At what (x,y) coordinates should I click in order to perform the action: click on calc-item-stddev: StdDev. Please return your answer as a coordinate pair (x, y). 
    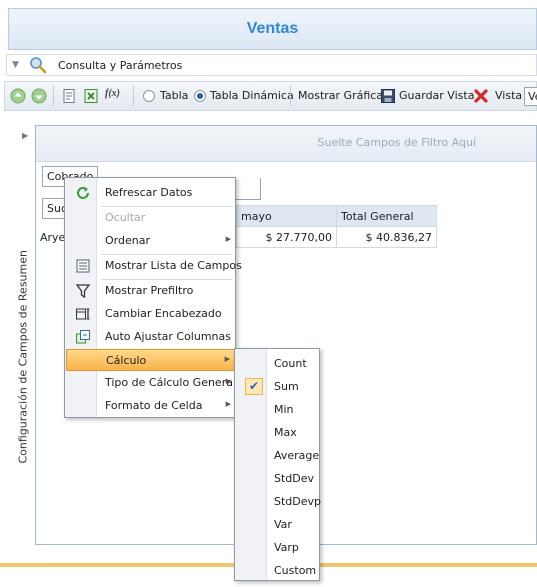
    Looking at the image, I should click on (277, 478).